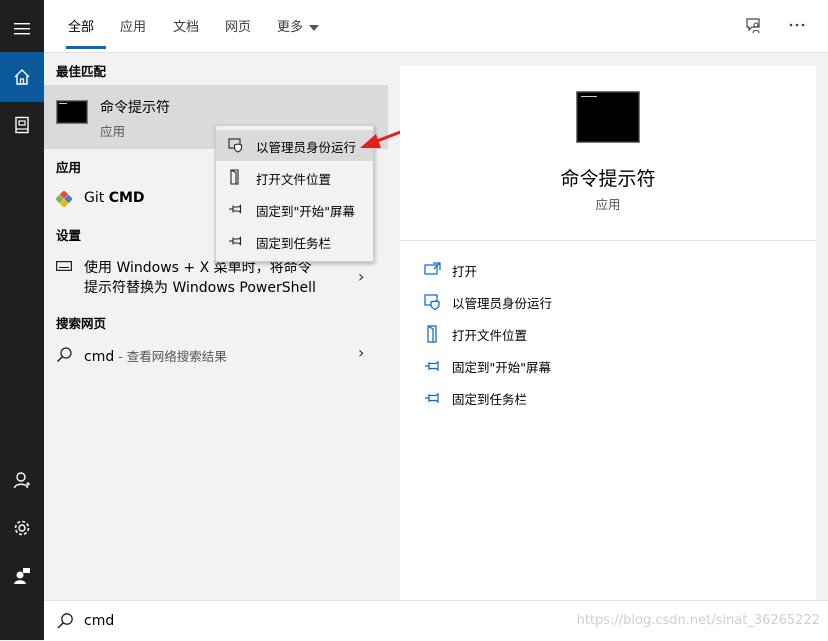  Describe the element at coordinates (465, 271) in the screenshot. I see `action-open-label: 打开` at that location.